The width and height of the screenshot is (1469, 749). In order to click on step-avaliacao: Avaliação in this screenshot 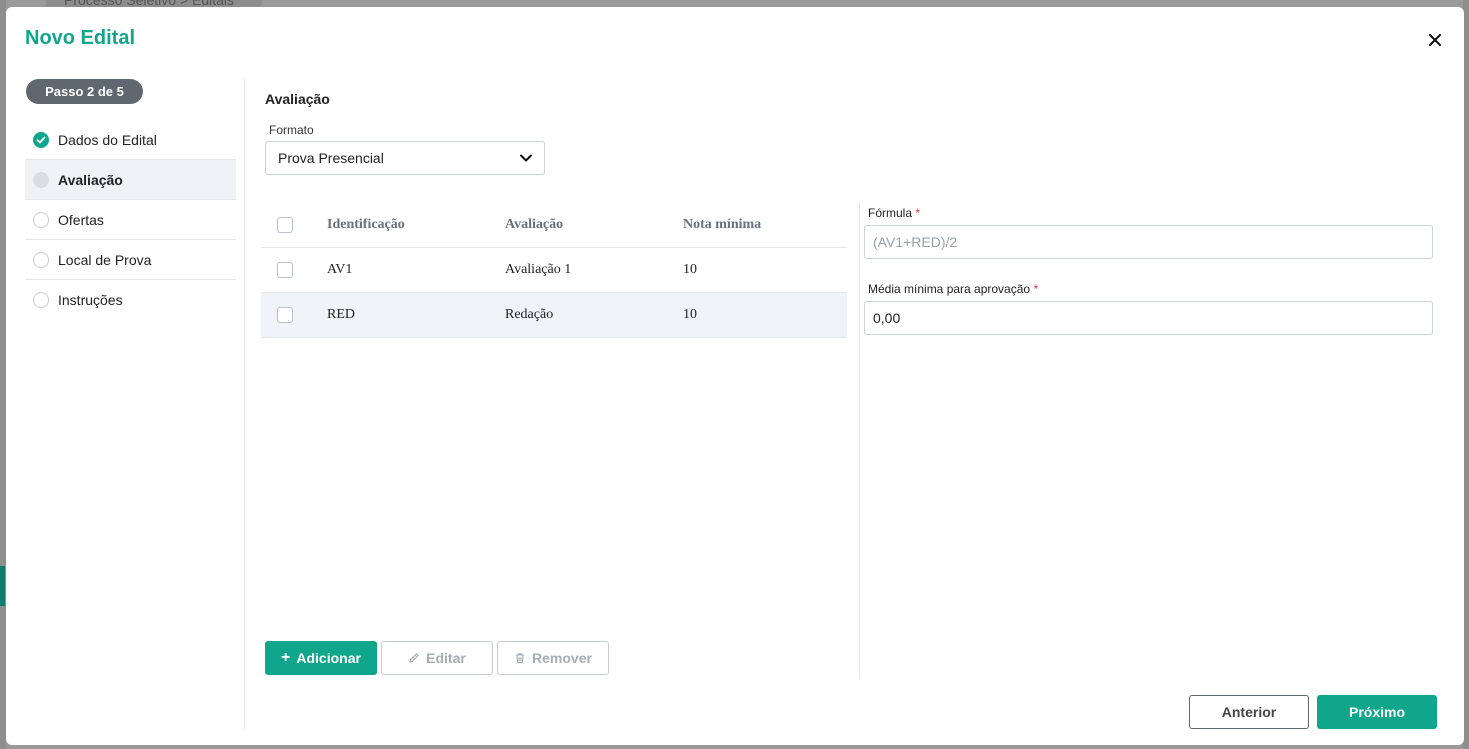, I will do `click(130, 180)`.